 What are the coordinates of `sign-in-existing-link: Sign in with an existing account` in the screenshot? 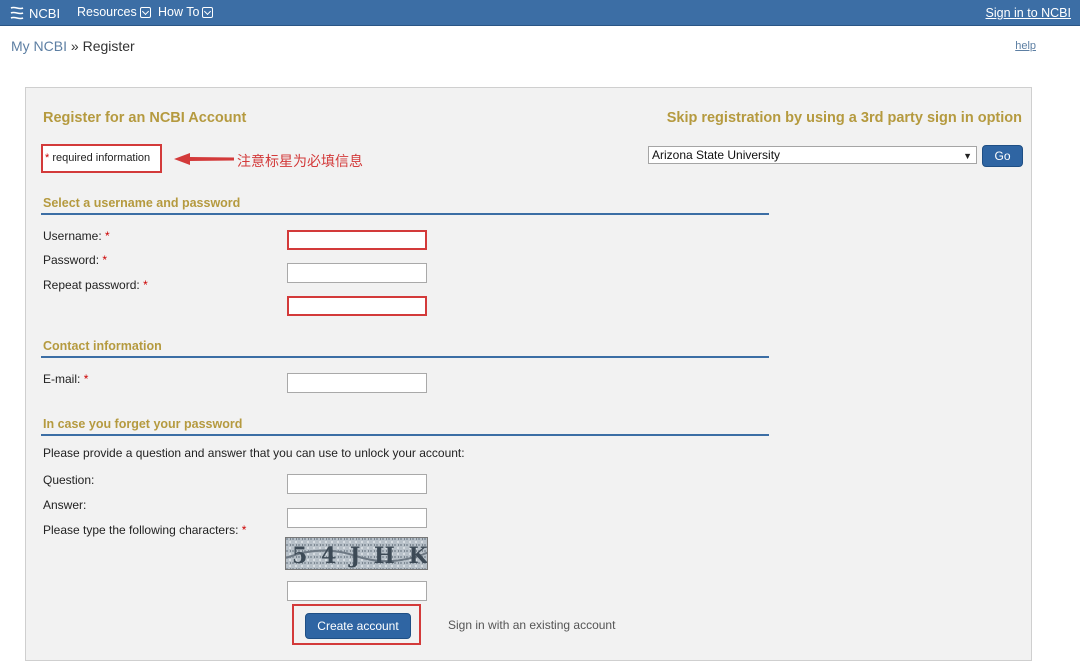 It's located at (531, 625).